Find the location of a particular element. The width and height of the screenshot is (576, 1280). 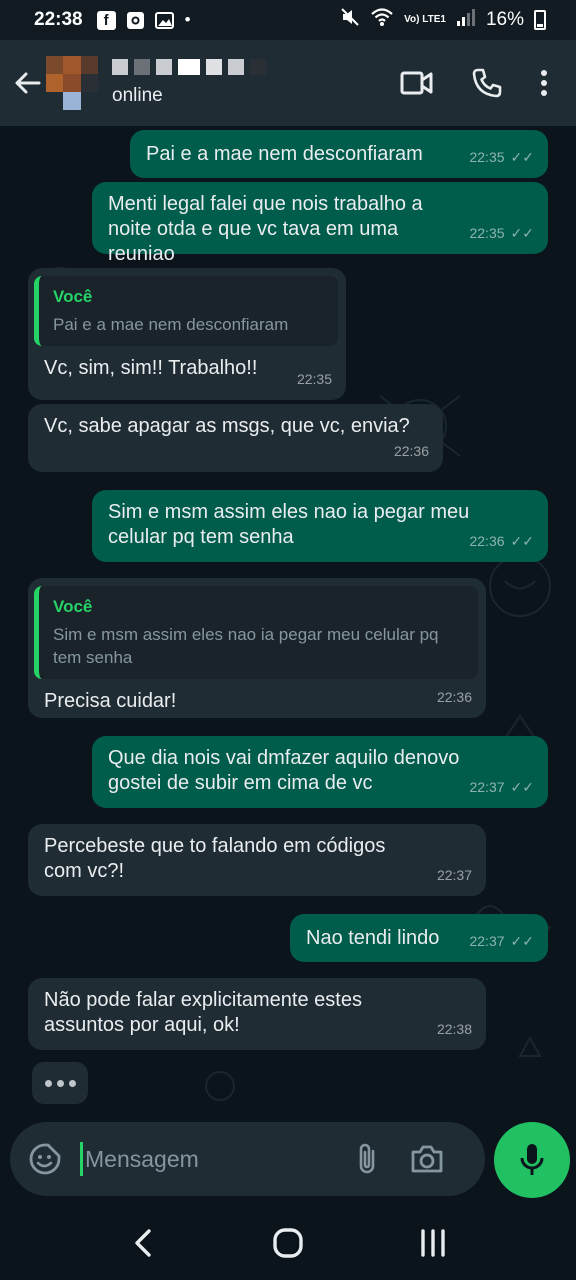

sticker-emoji-icon is located at coordinates (45, 1159).